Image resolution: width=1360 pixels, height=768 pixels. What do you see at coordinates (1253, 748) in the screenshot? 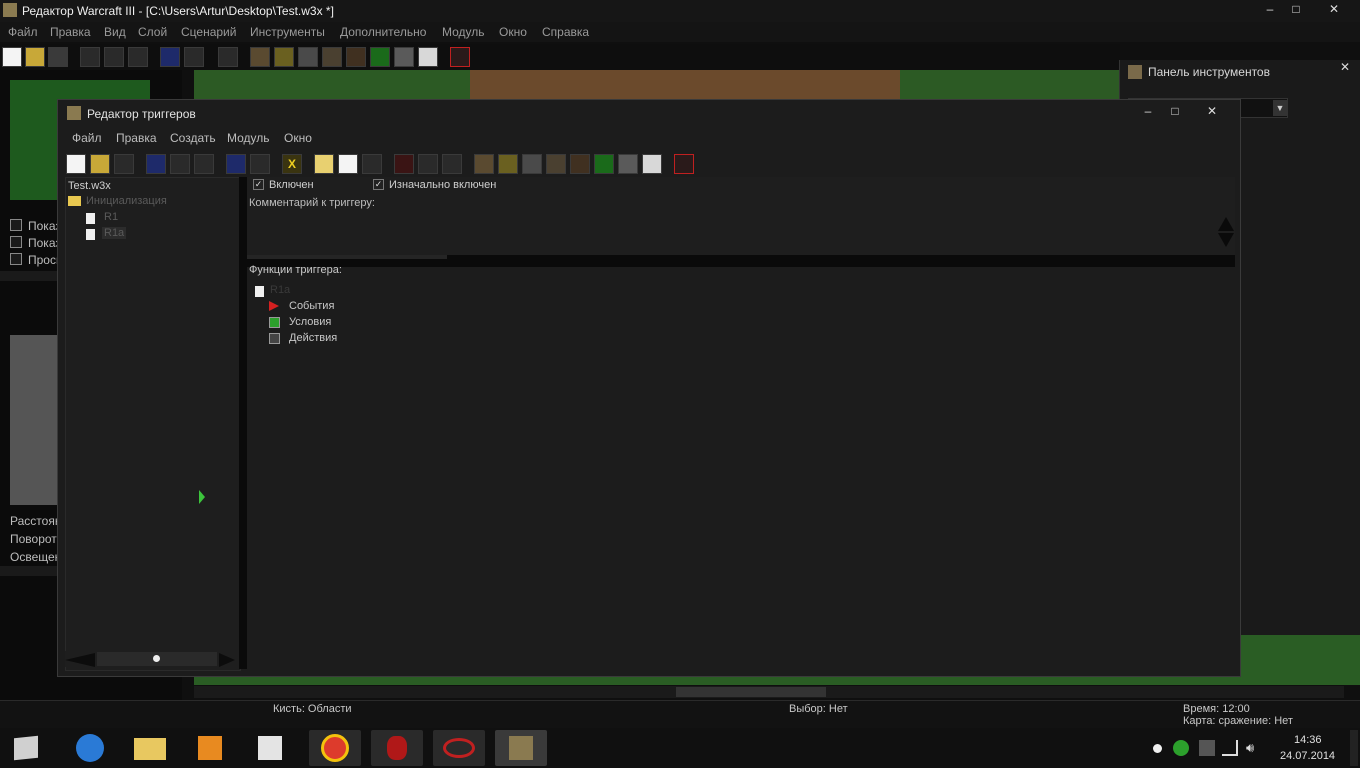
I see `volume-icon: 🔊︎` at bounding box center [1253, 748].